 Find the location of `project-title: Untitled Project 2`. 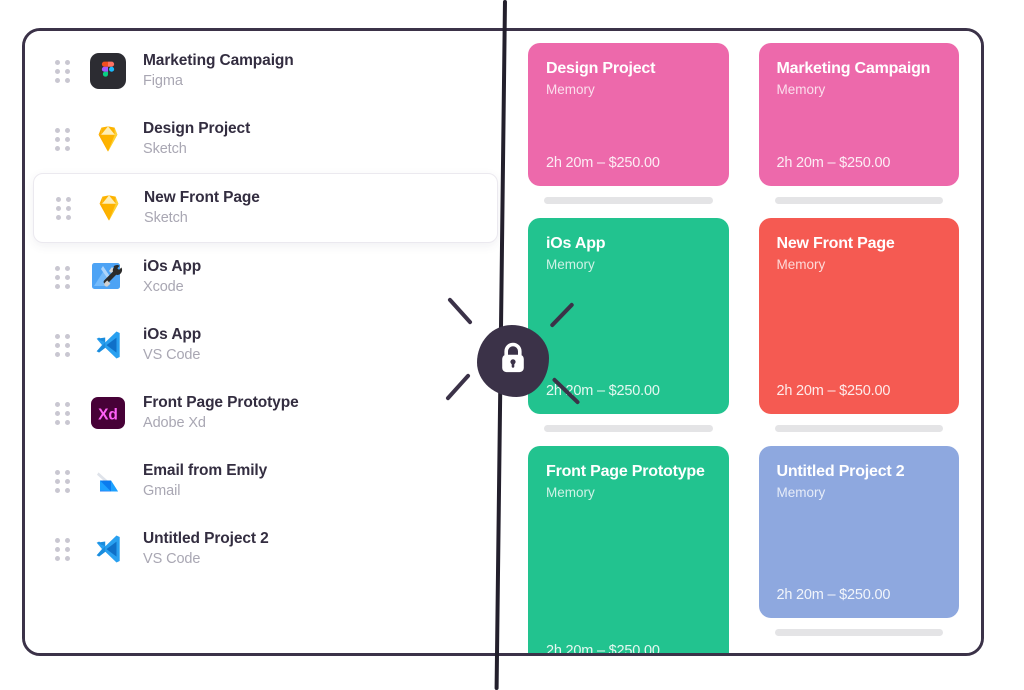

project-title: Untitled Project 2 is located at coordinates (206, 538).